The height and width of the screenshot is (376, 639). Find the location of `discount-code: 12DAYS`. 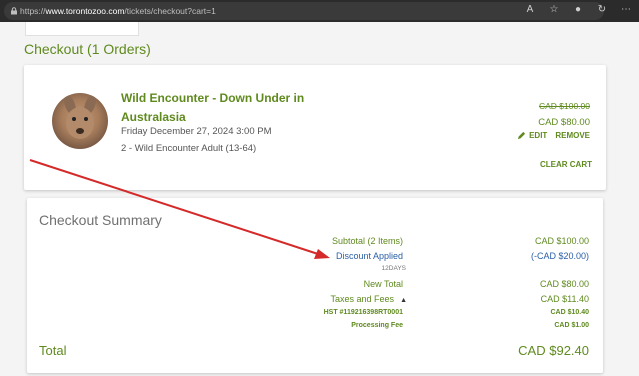

discount-code: 12DAYS is located at coordinates (393, 268).